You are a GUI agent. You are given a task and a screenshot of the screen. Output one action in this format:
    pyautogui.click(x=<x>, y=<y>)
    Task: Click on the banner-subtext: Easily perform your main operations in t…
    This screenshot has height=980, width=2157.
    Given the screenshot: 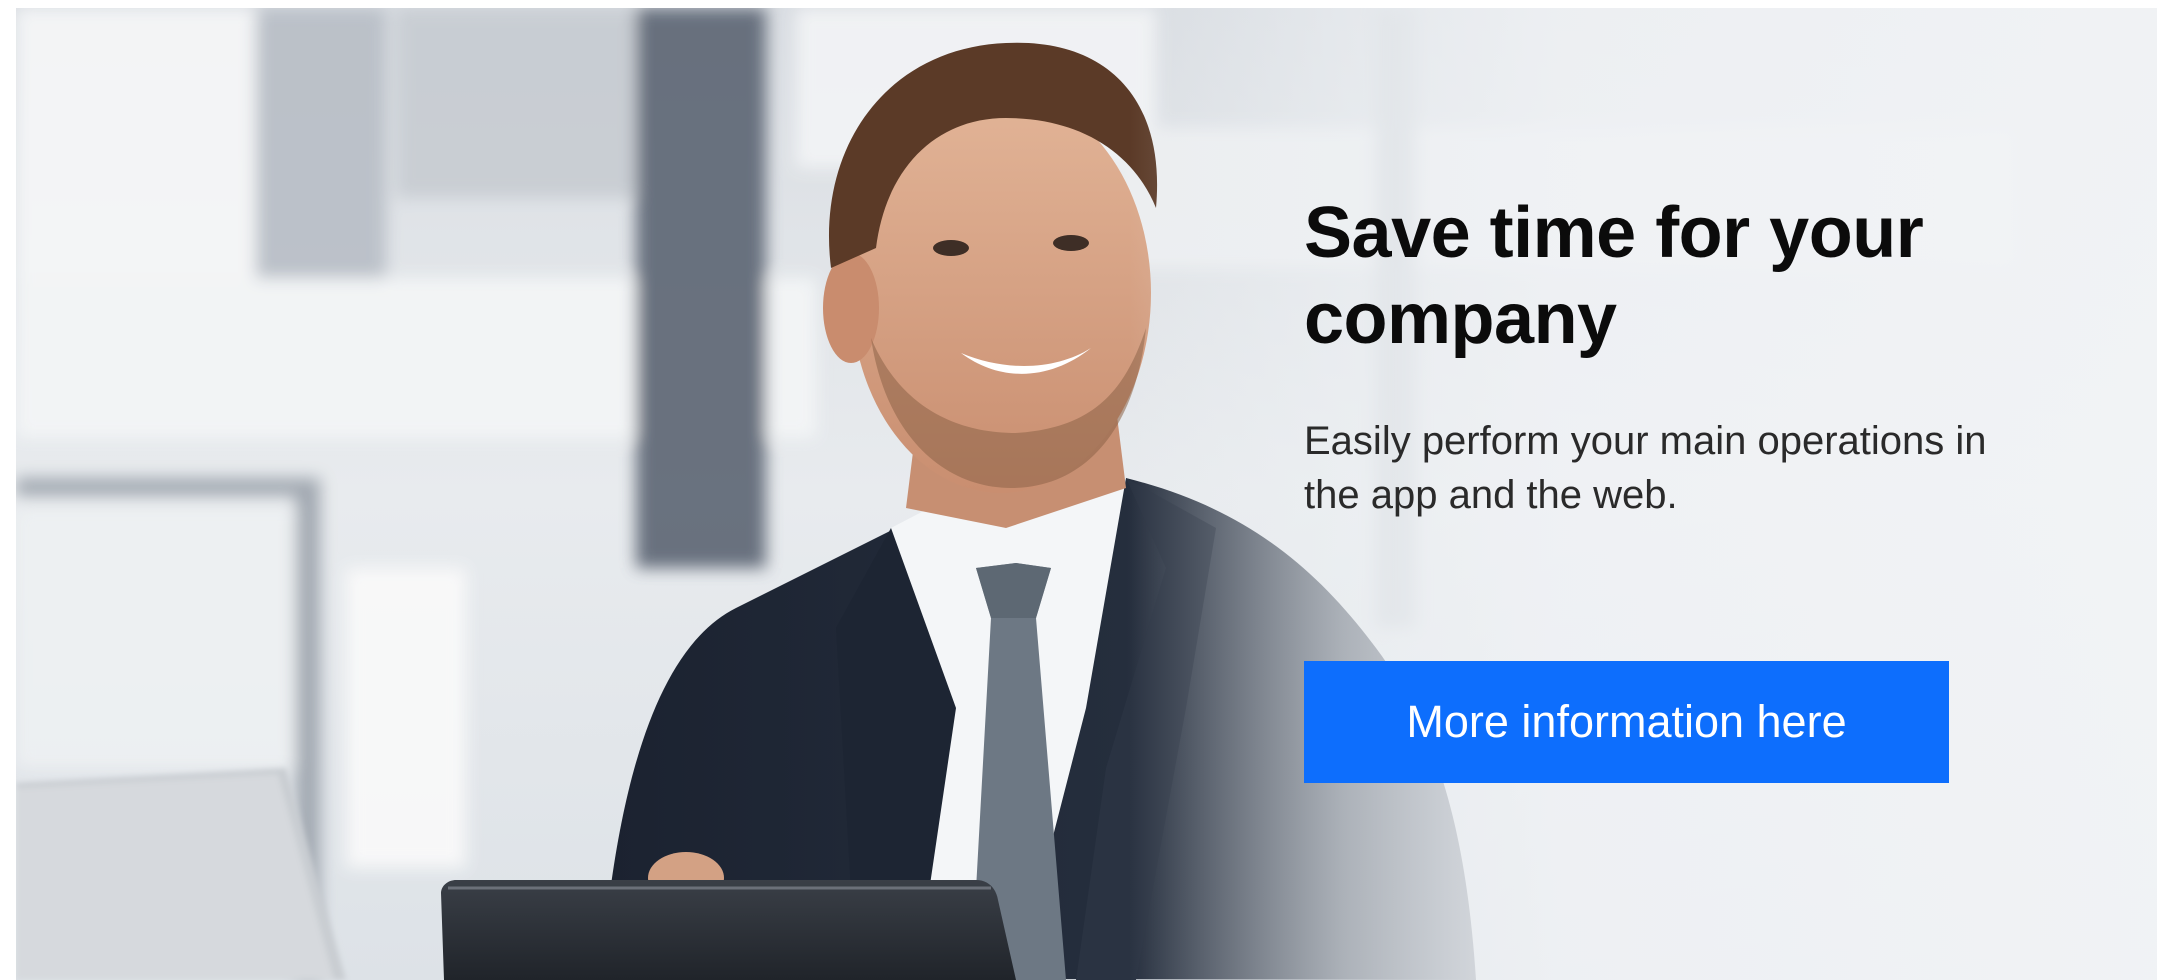 What is the action you would take?
    pyautogui.click(x=1645, y=468)
    